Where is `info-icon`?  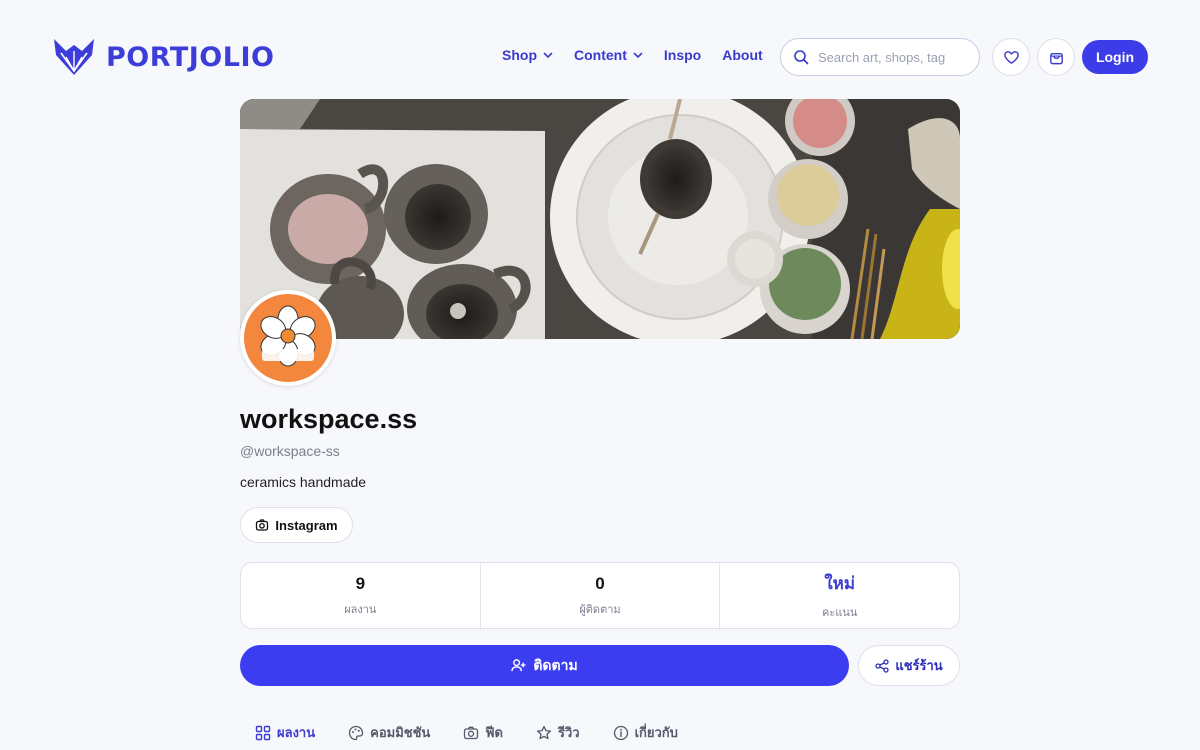 info-icon is located at coordinates (620, 732).